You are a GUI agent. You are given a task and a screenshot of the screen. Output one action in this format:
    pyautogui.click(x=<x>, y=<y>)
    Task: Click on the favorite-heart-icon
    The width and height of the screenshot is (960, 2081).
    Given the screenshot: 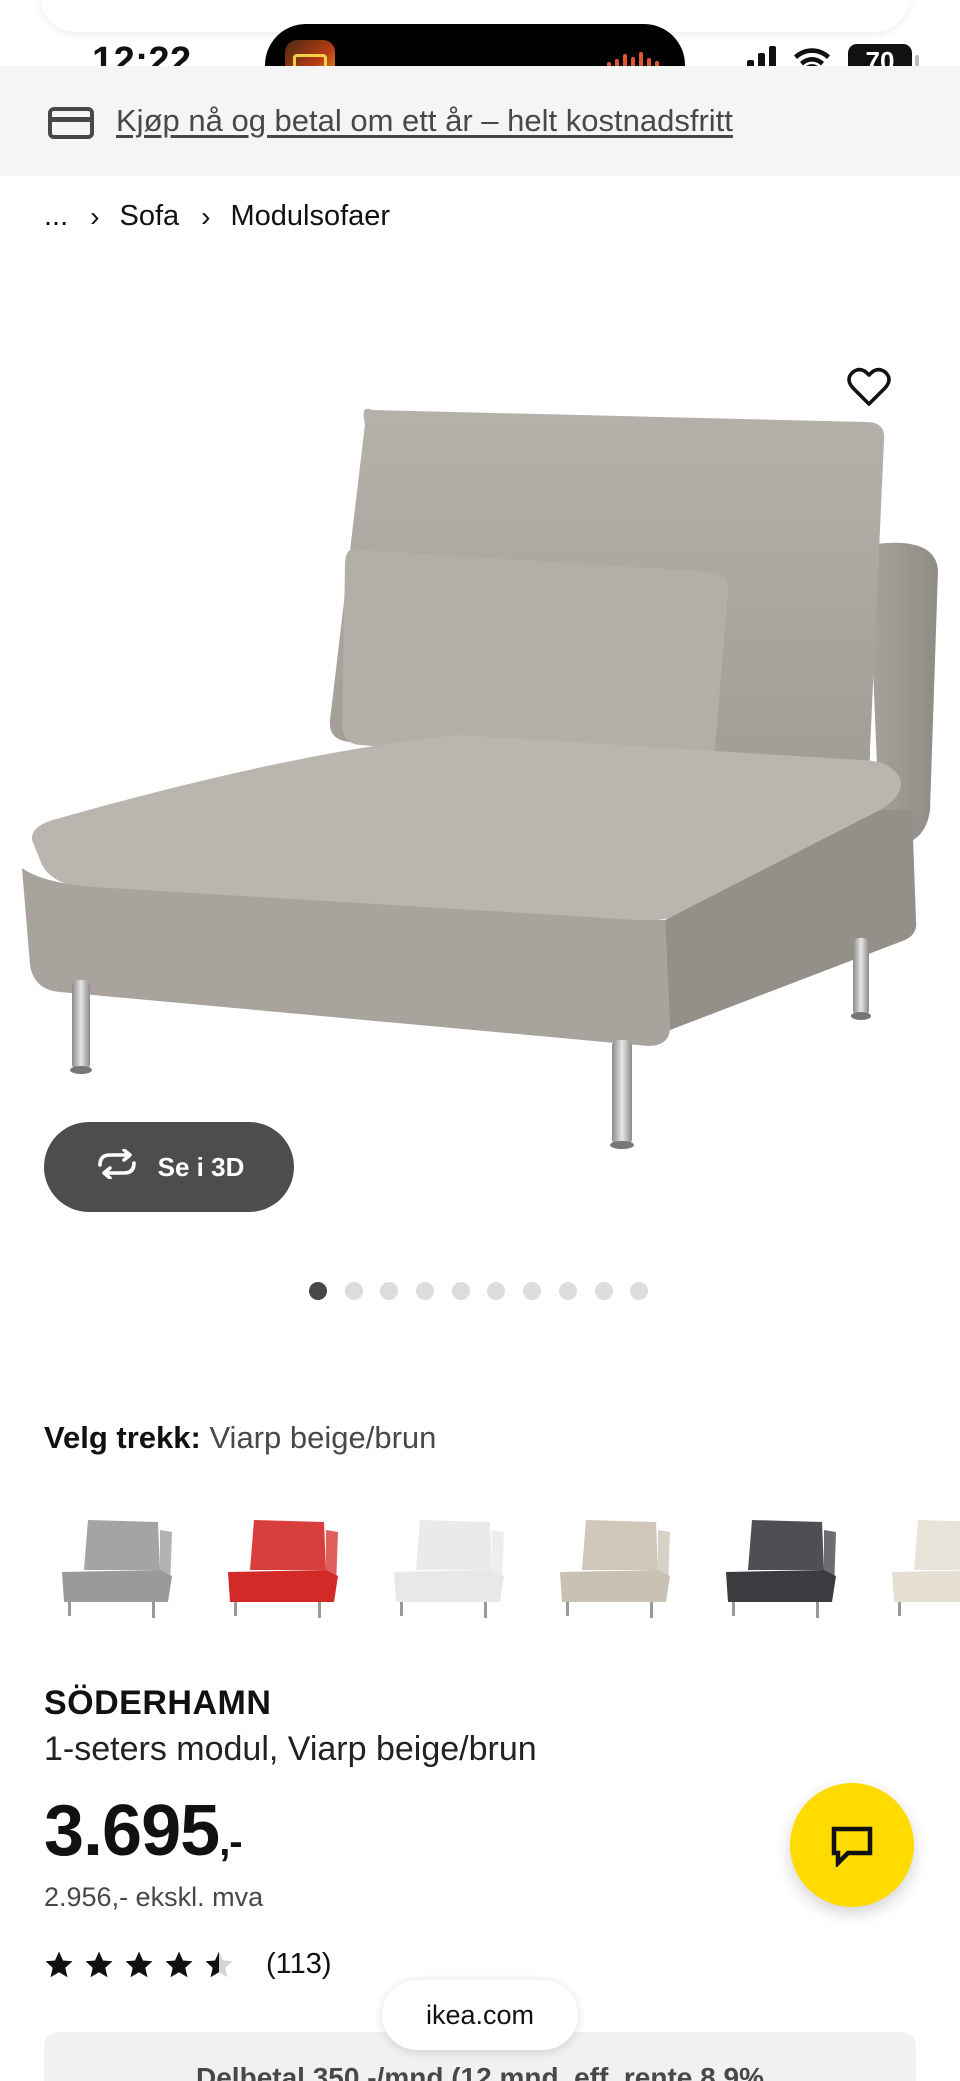 What is the action you would take?
    pyautogui.click(x=869, y=387)
    